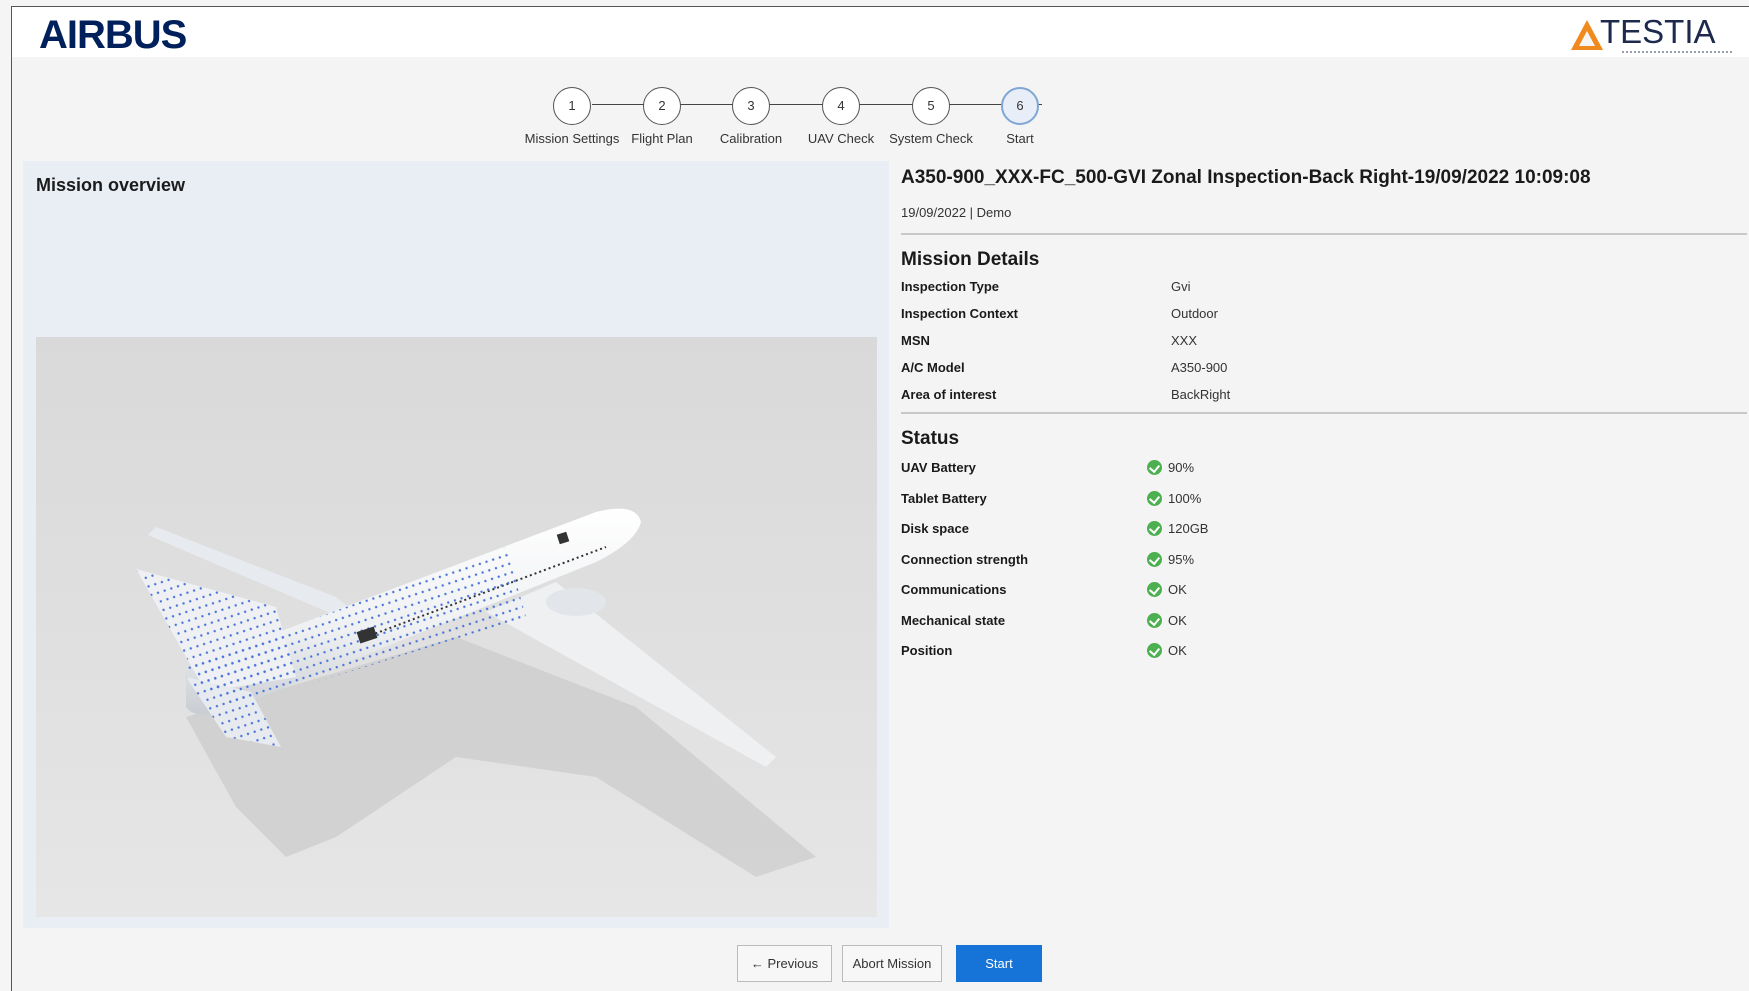 The width and height of the screenshot is (1749, 991). Describe the element at coordinates (572, 106) in the screenshot. I see `step-number: 1` at that location.